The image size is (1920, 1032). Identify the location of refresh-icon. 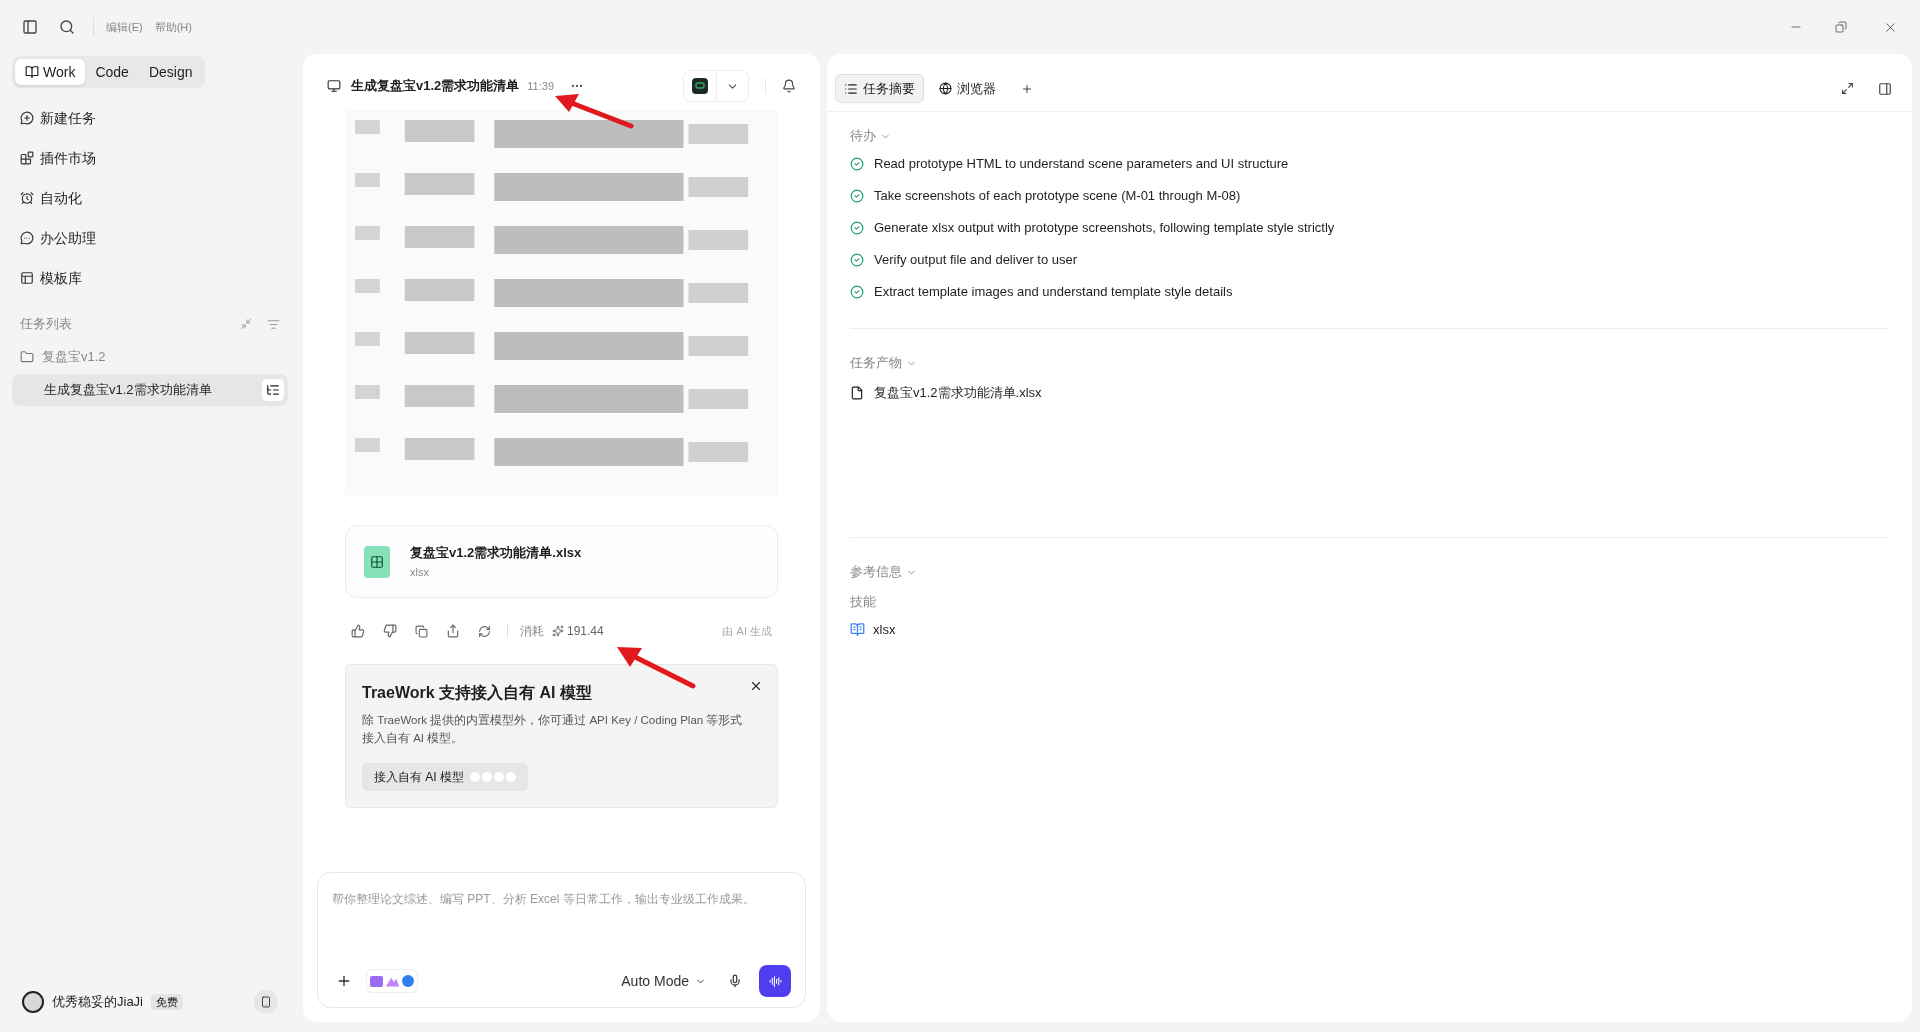
(484, 631).